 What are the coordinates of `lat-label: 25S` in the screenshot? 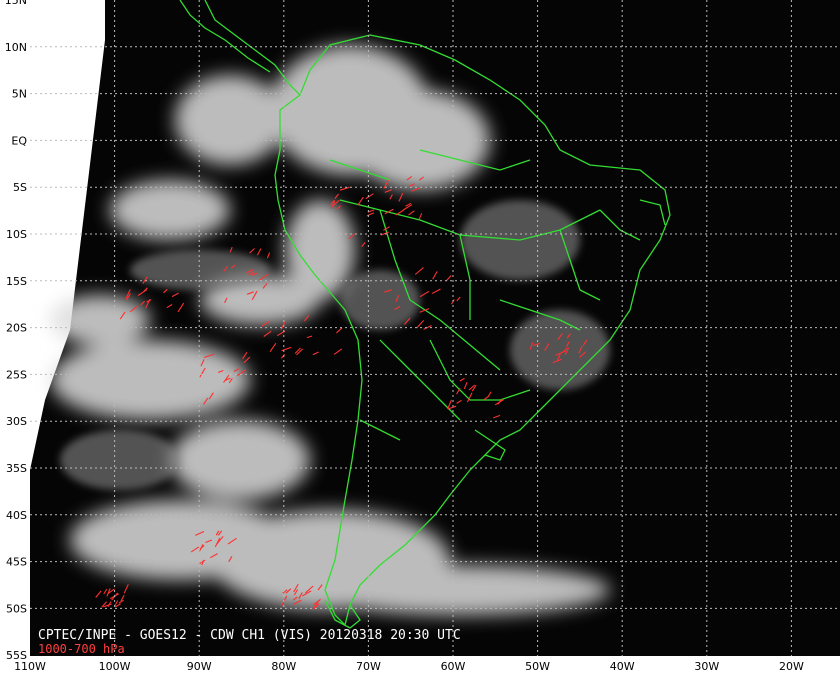 It's located at (16, 374).